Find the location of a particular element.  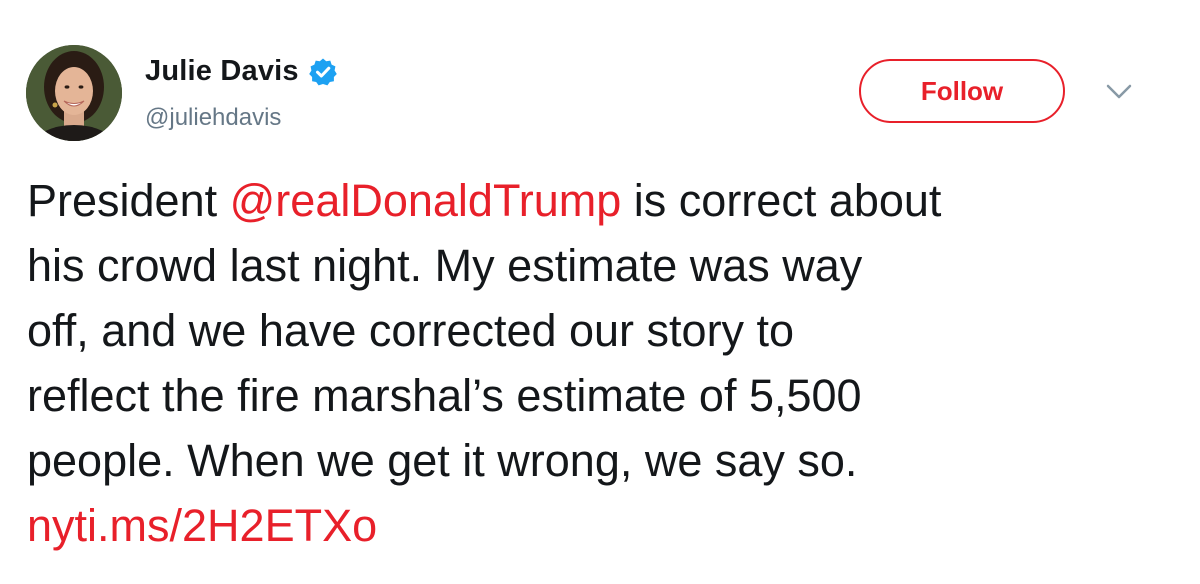

author-handle: @juliehdavis is located at coordinates (213, 118).